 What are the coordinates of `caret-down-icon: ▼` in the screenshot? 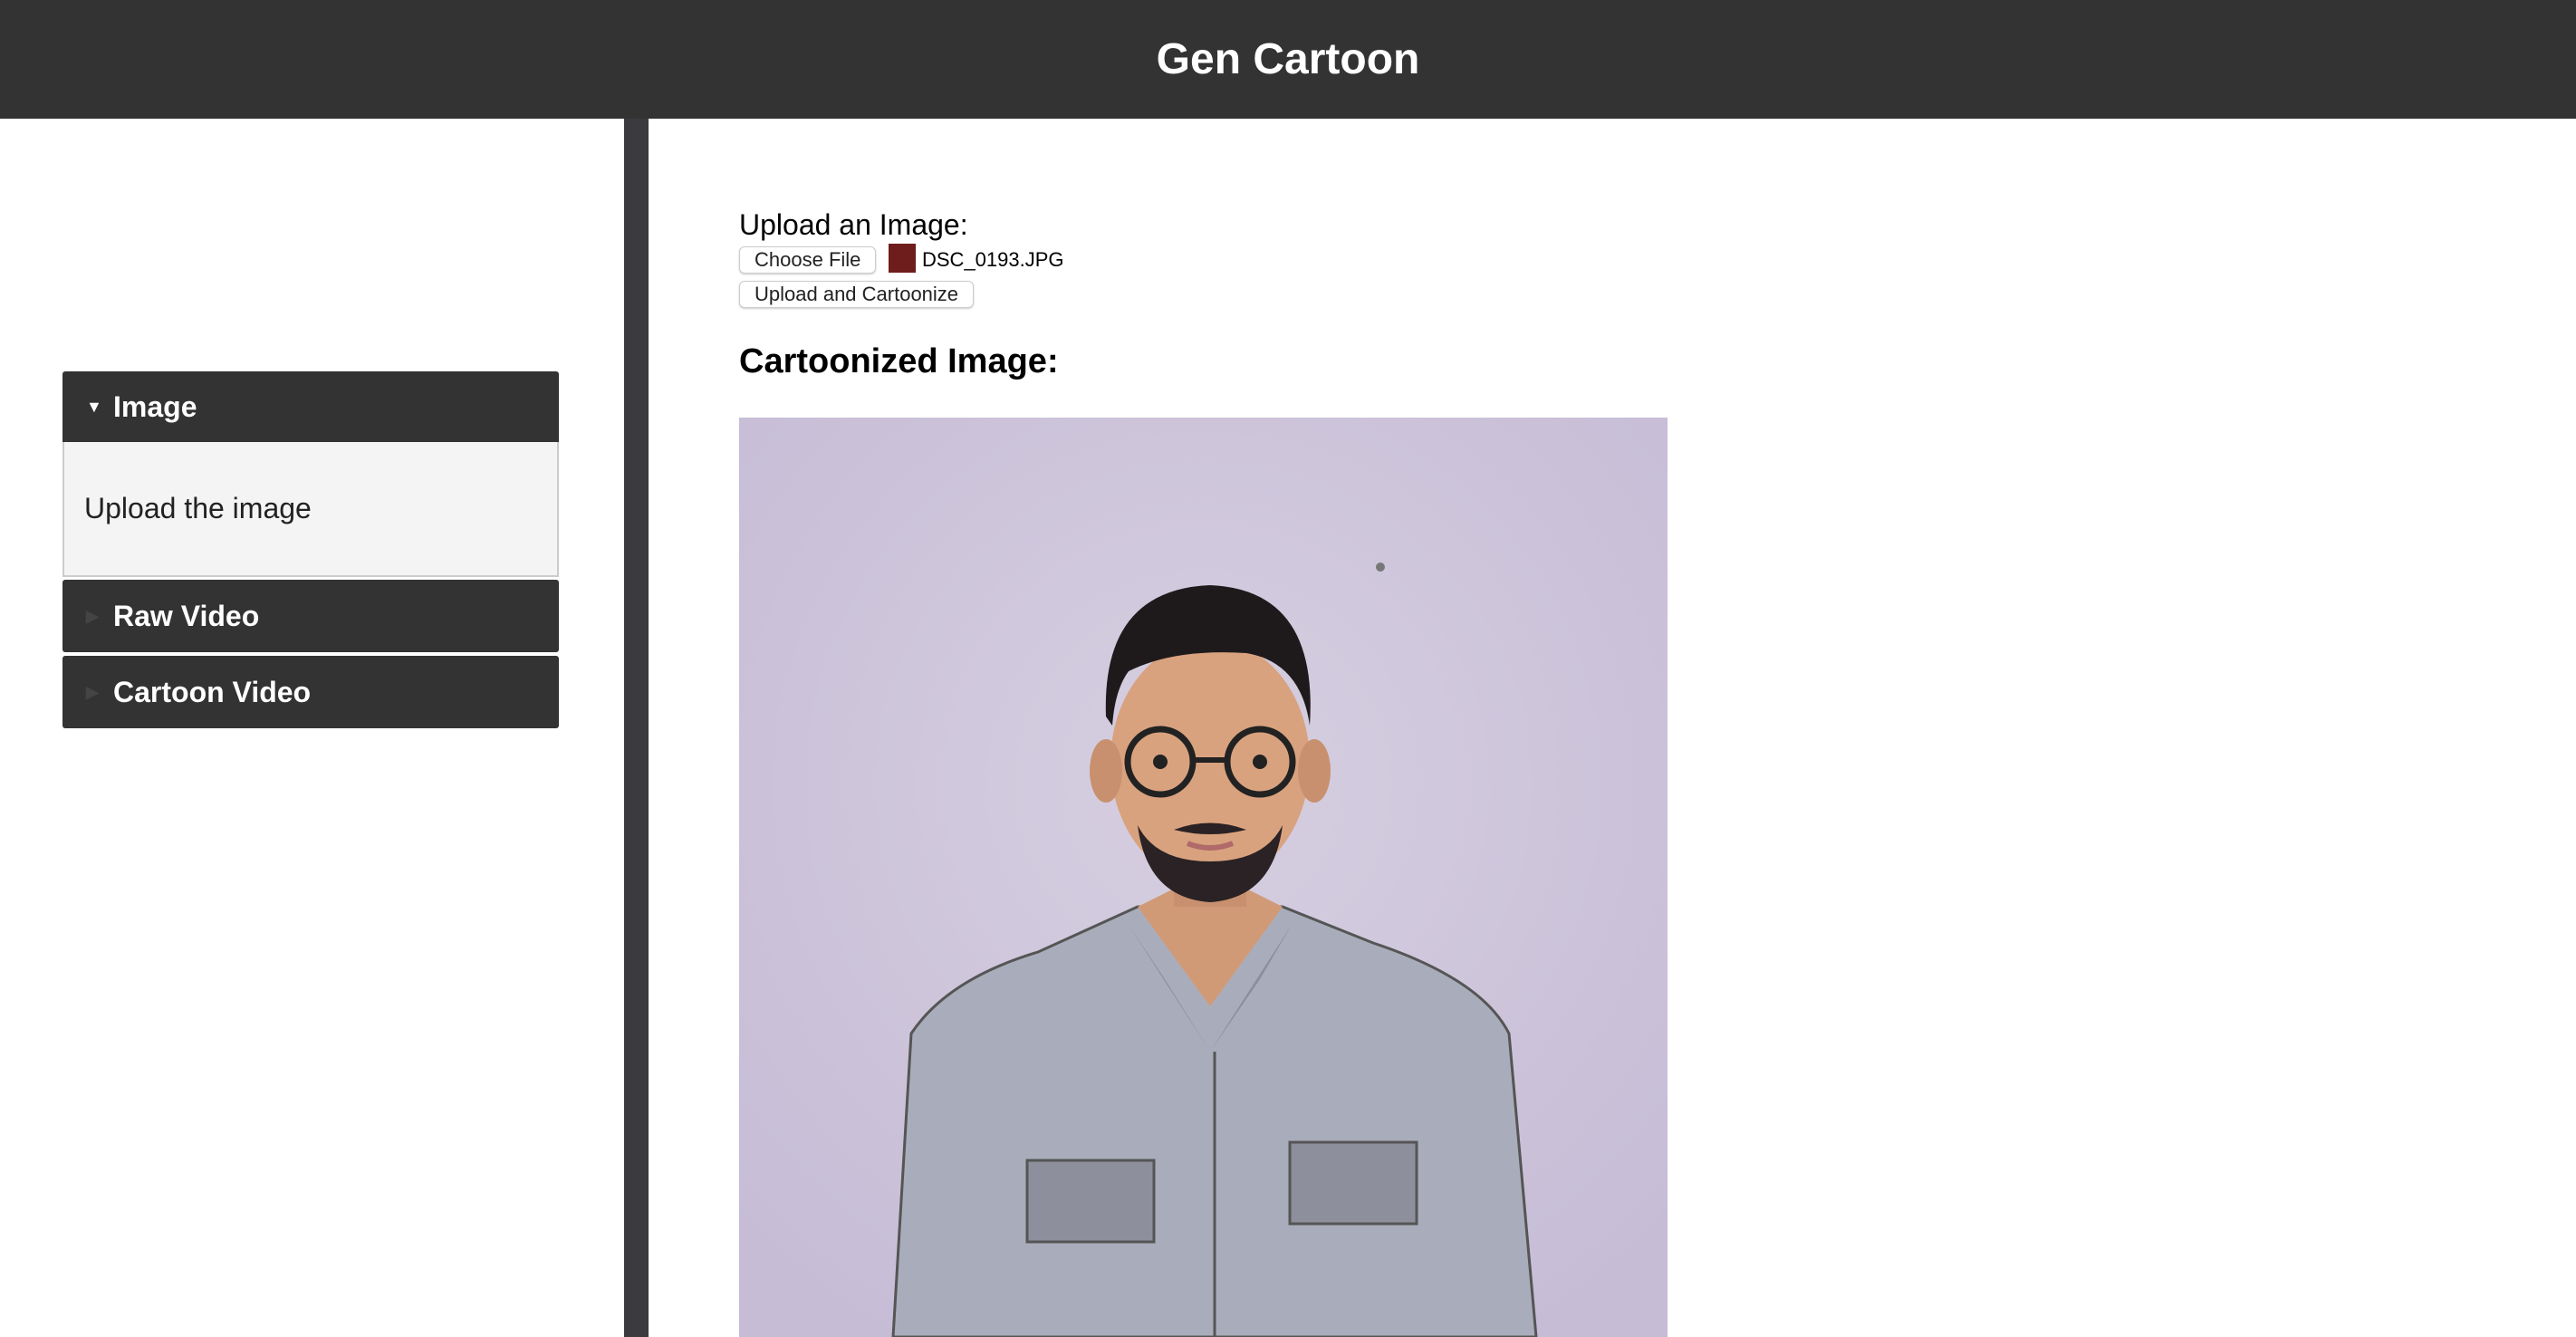 It's located at (94, 406).